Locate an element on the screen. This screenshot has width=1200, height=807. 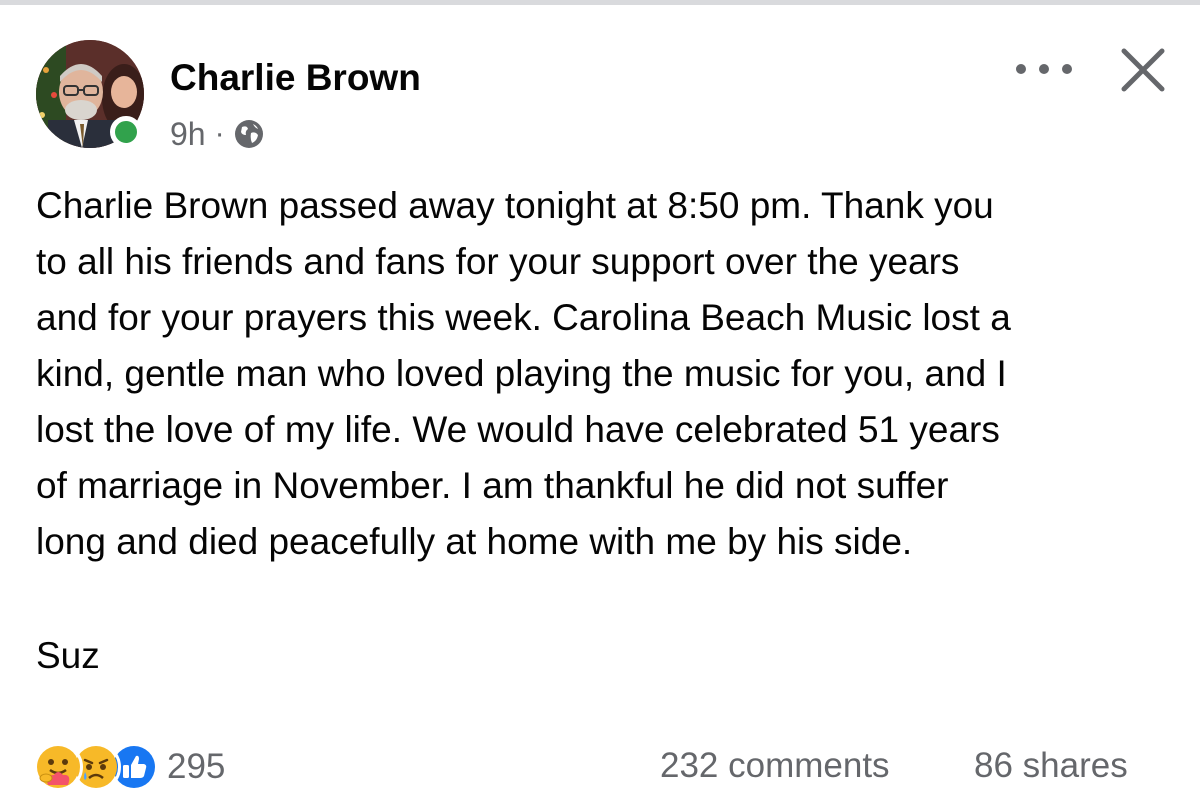
globe-icon is located at coordinates (249, 134).